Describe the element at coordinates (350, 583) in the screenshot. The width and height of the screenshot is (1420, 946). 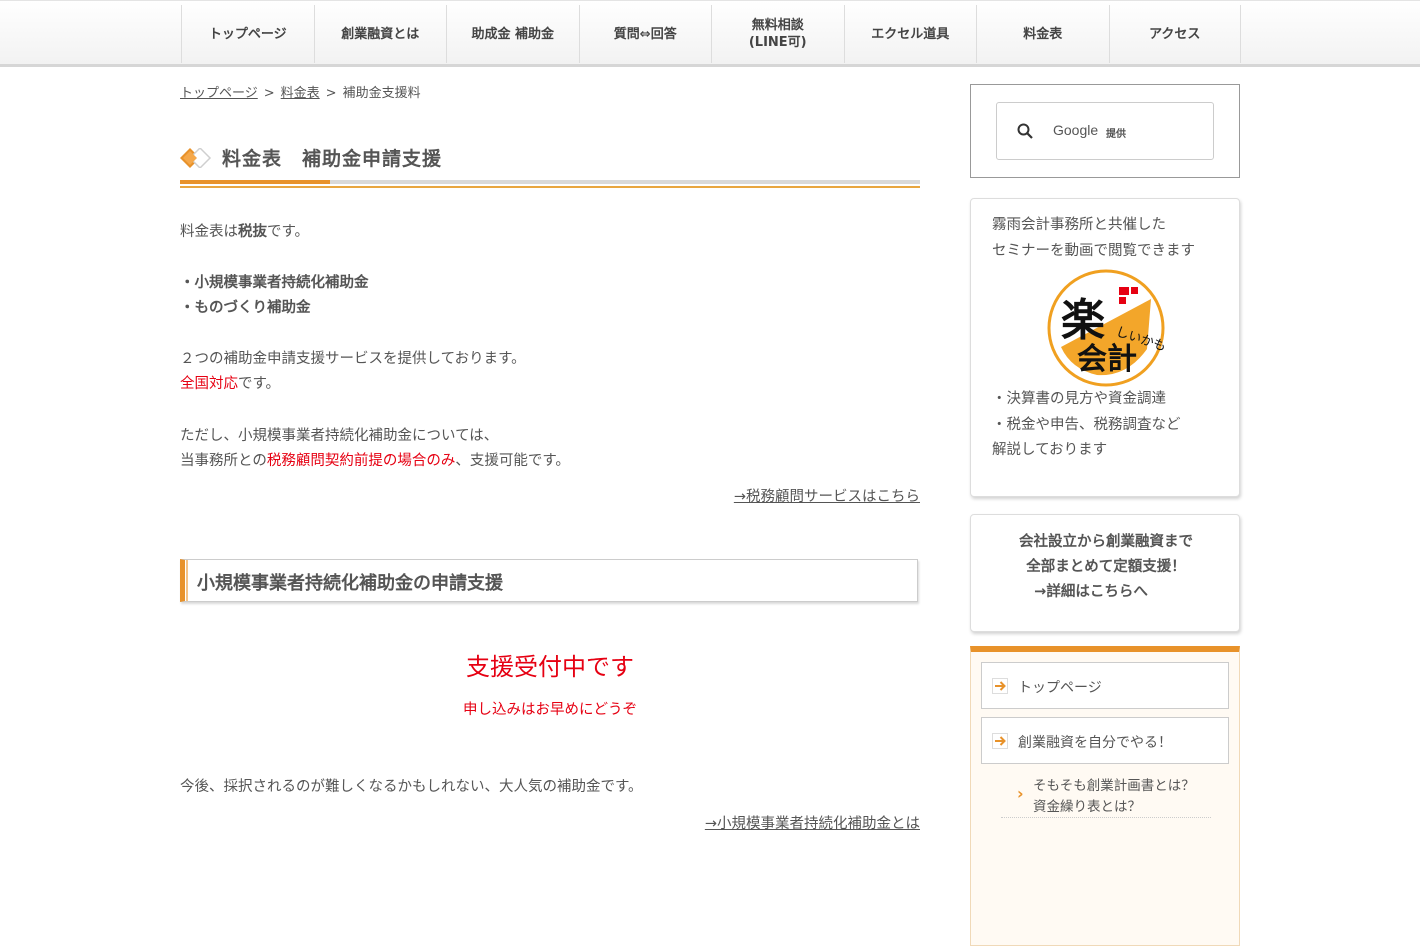
I see `section-title: 小規模事業者持続化補助金の申請支援` at that location.